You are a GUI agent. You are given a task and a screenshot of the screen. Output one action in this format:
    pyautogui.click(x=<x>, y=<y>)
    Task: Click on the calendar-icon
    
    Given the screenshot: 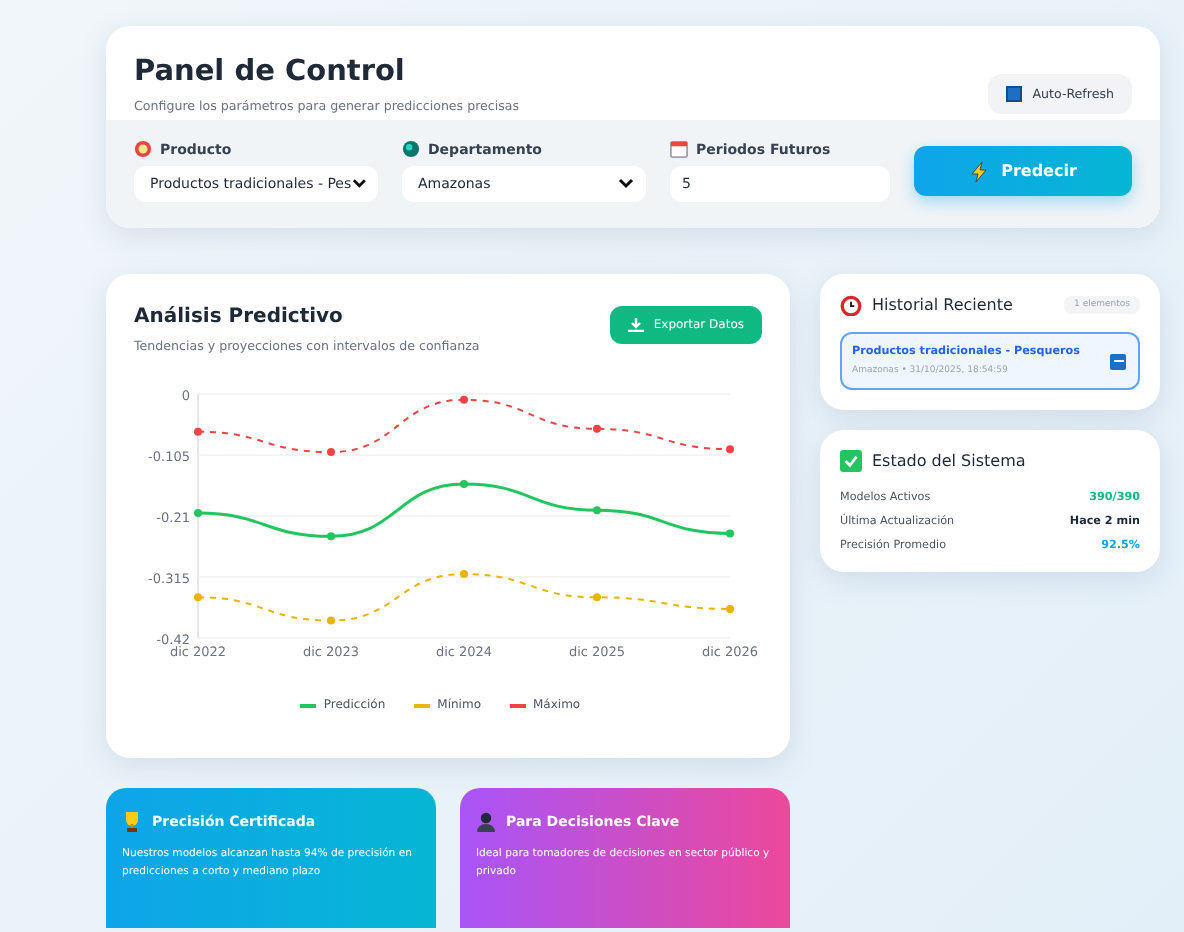 What is the action you would take?
    pyautogui.click(x=679, y=149)
    